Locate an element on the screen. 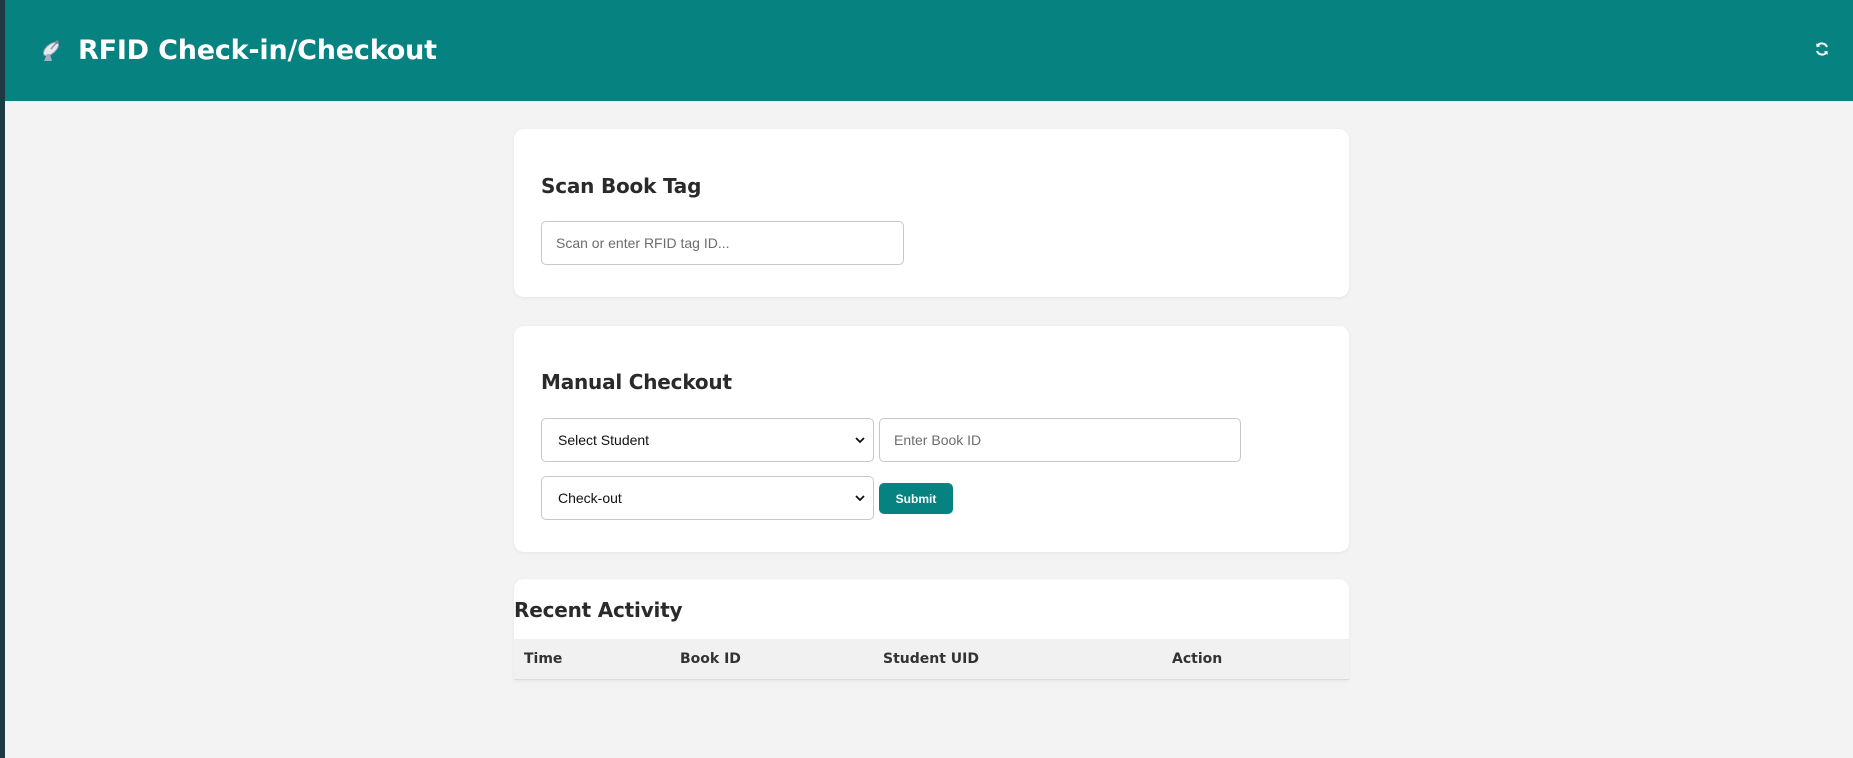 This screenshot has height=758, width=1853. refresh-icon is located at coordinates (1822, 49).